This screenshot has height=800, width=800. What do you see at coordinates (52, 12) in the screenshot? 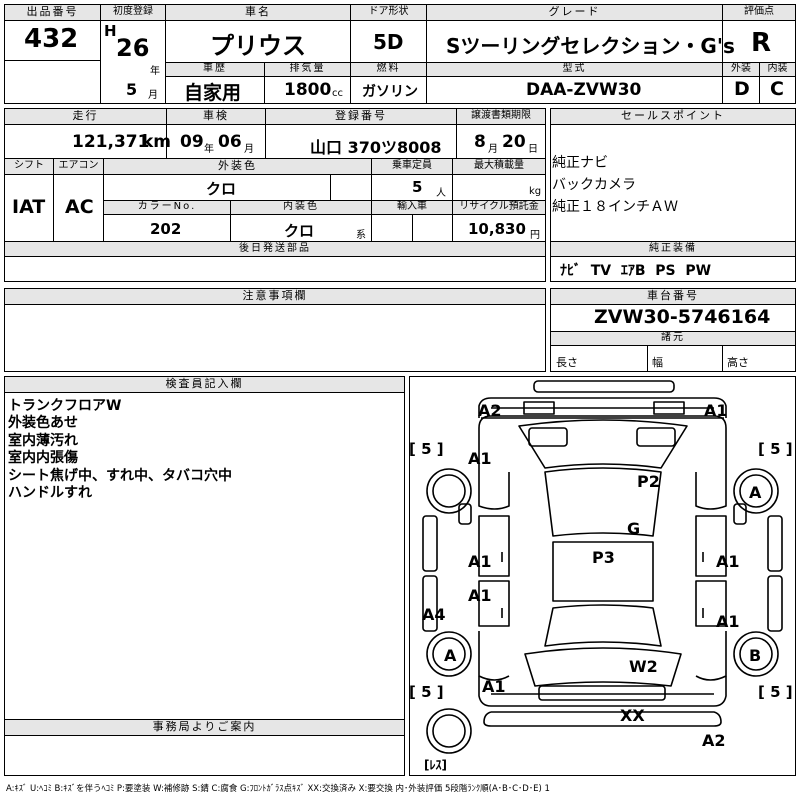
I see `lot-no-label: 出品番号` at bounding box center [52, 12].